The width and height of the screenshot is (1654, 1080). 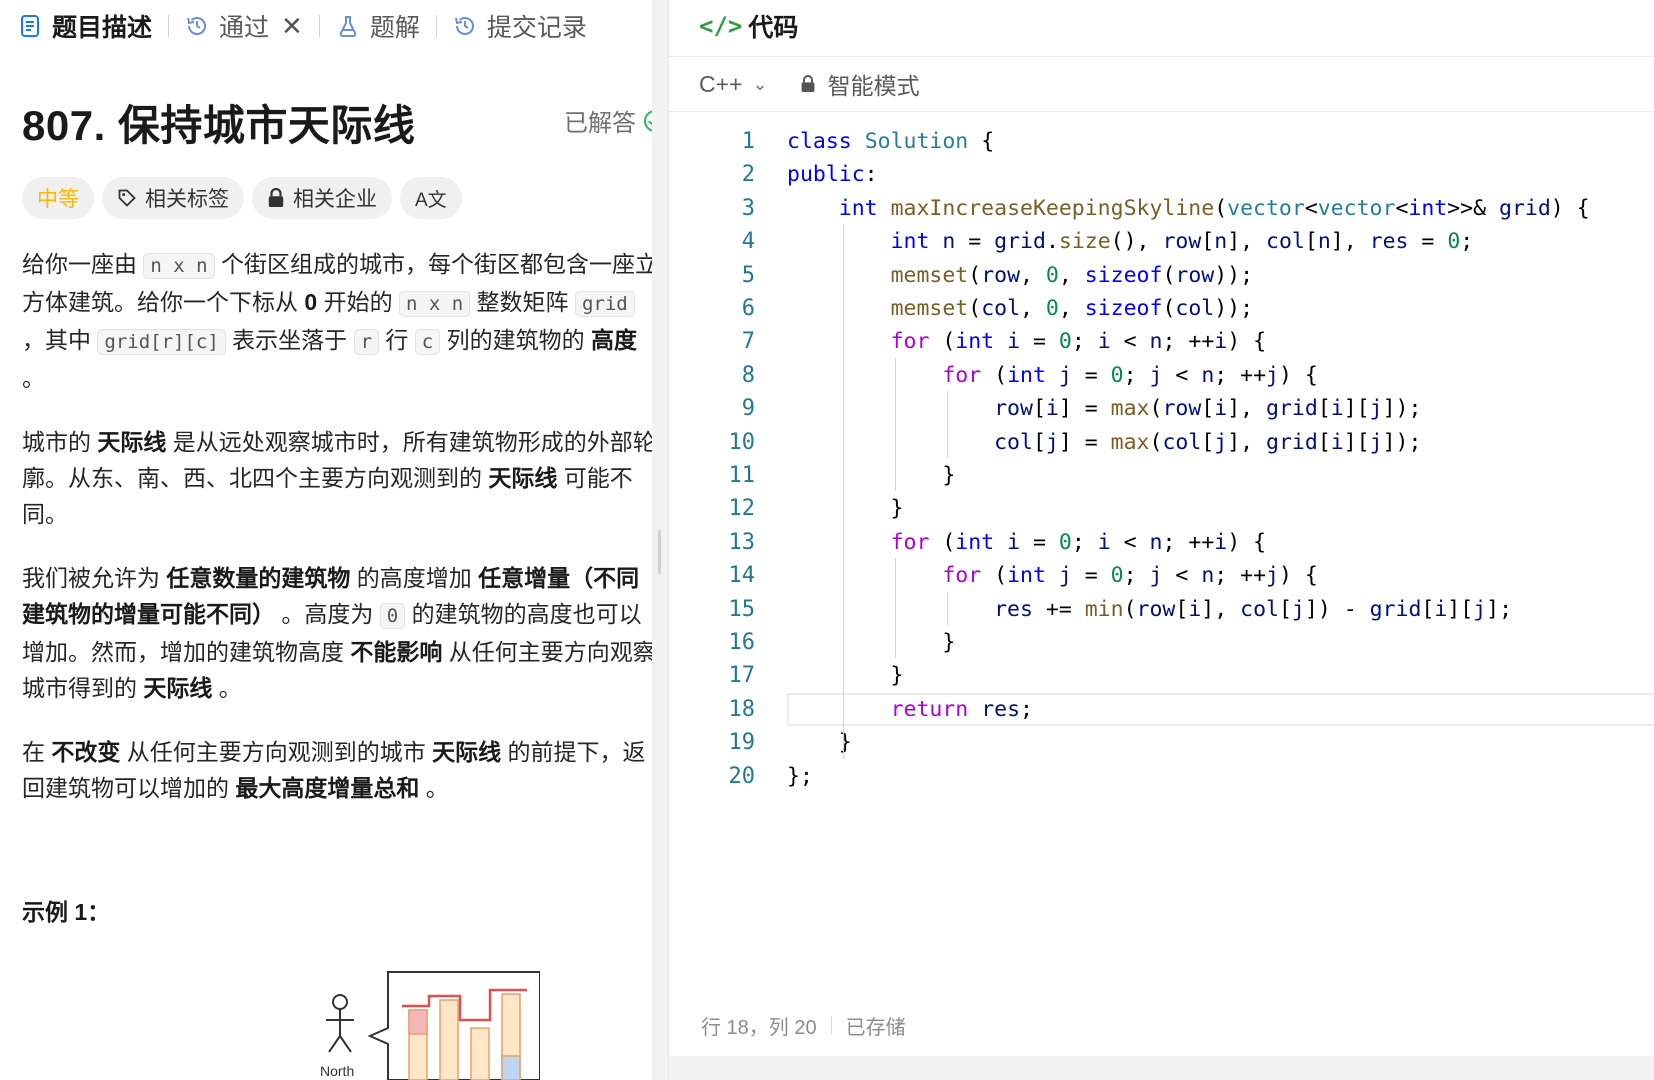 What do you see at coordinates (742, 776) in the screenshot?
I see `line-number: 20` at bounding box center [742, 776].